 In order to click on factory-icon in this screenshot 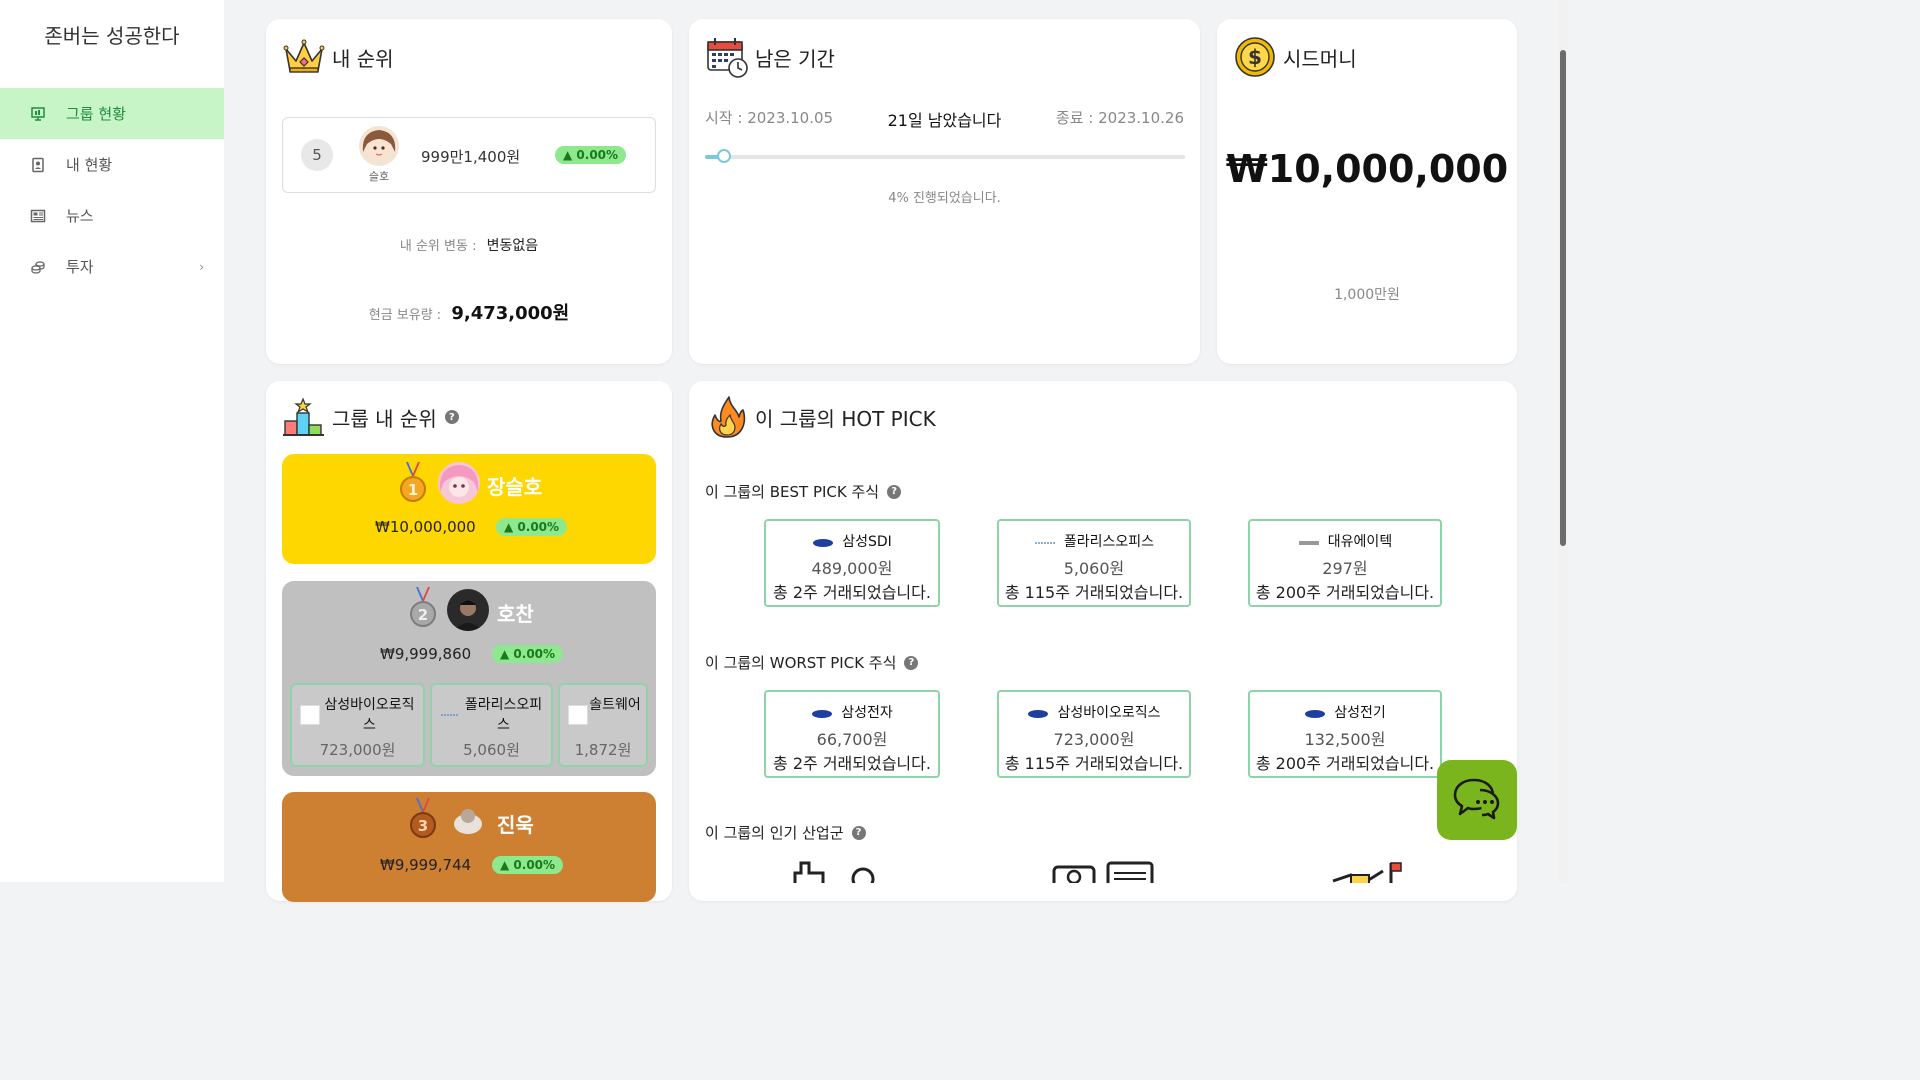, I will do `click(841, 872)`.